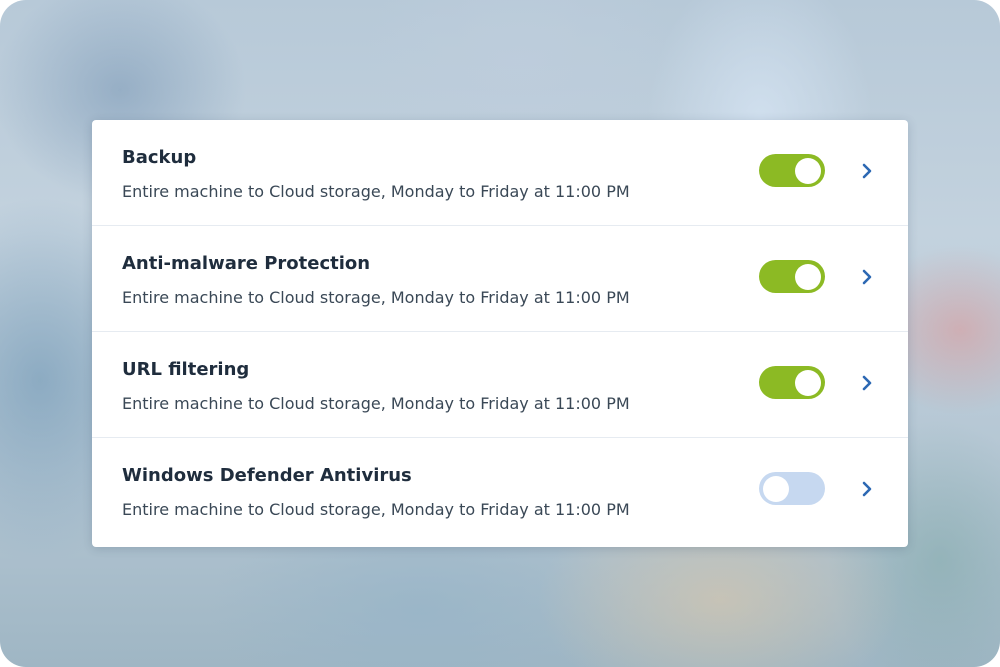 The width and height of the screenshot is (1000, 667). What do you see at coordinates (792, 382) in the screenshot?
I see `url-filtering-toggle` at bounding box center [792, 382].